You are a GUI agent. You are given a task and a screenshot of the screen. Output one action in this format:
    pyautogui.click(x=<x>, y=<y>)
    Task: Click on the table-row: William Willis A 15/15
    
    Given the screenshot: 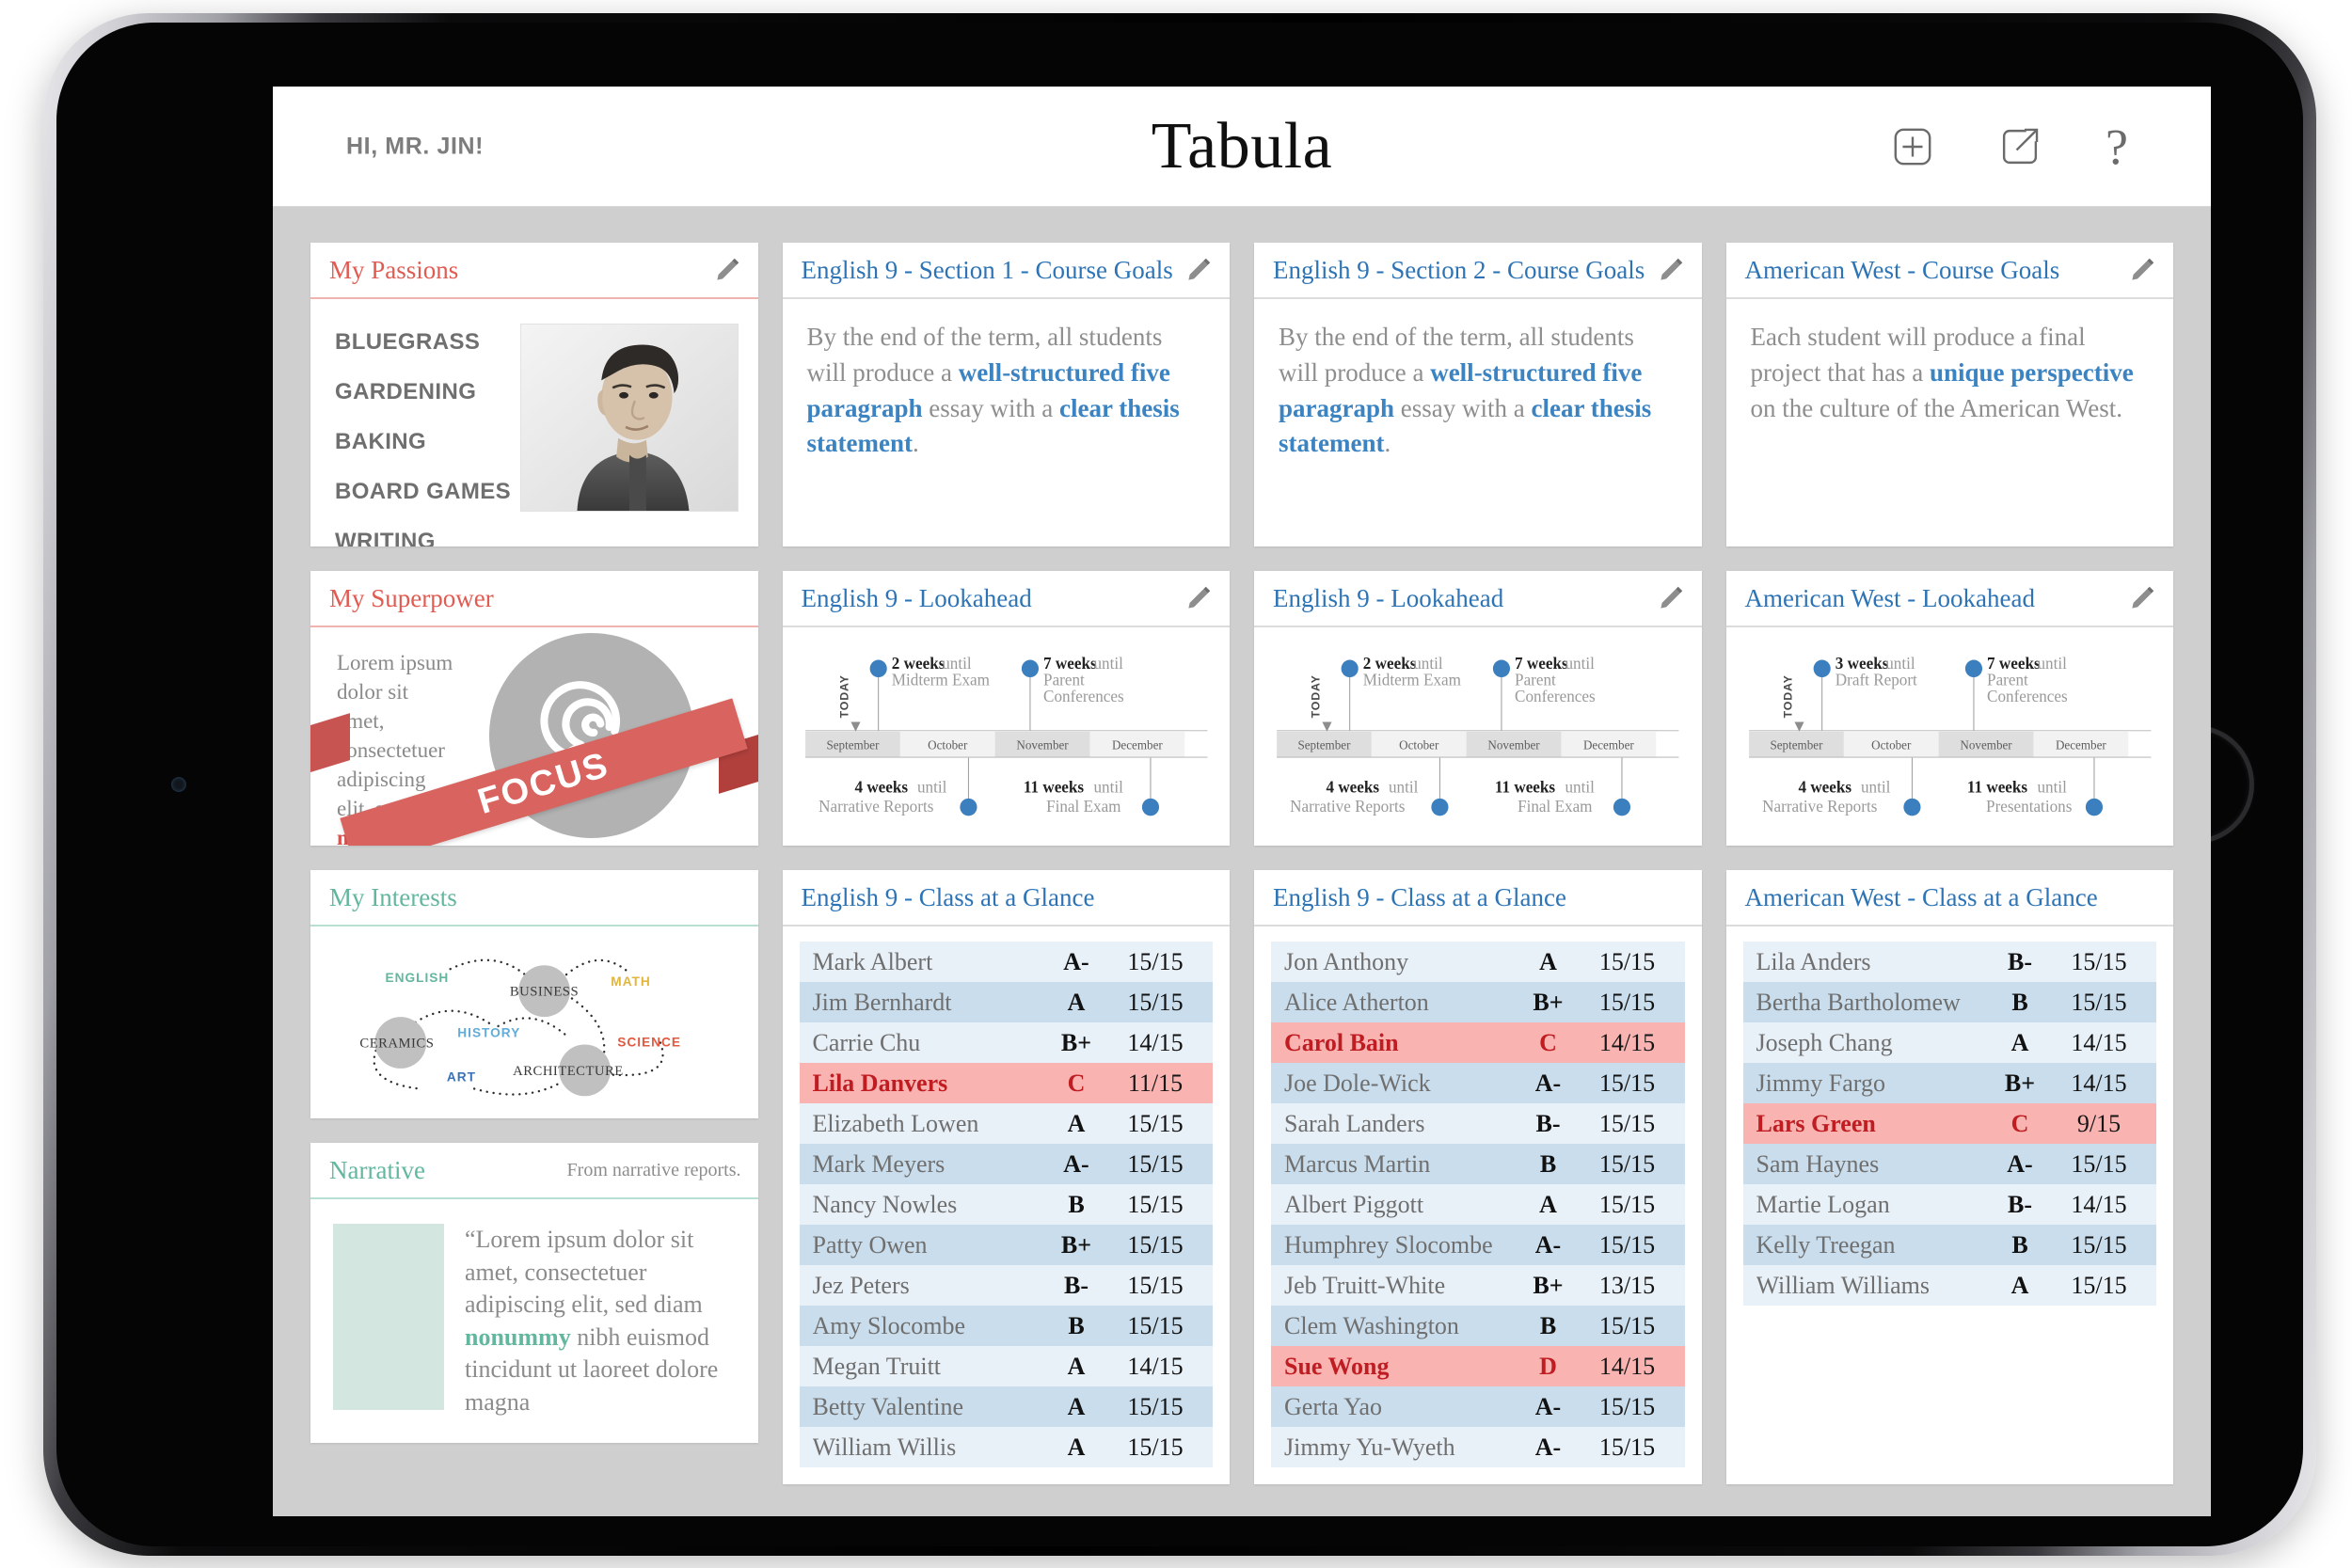 What is the action you would take?
    pyautogui.click(x=1006, y=1447)
    